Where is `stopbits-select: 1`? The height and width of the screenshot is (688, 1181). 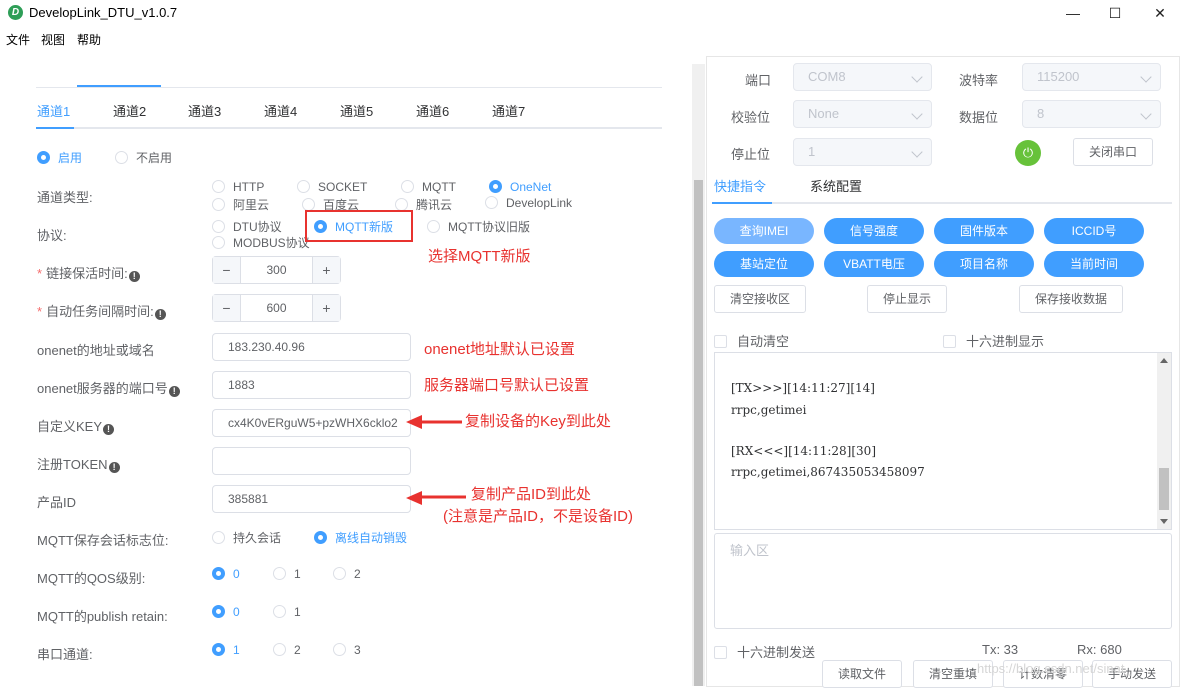
stopbits-select: 1 is located at coordinates (862, 152).